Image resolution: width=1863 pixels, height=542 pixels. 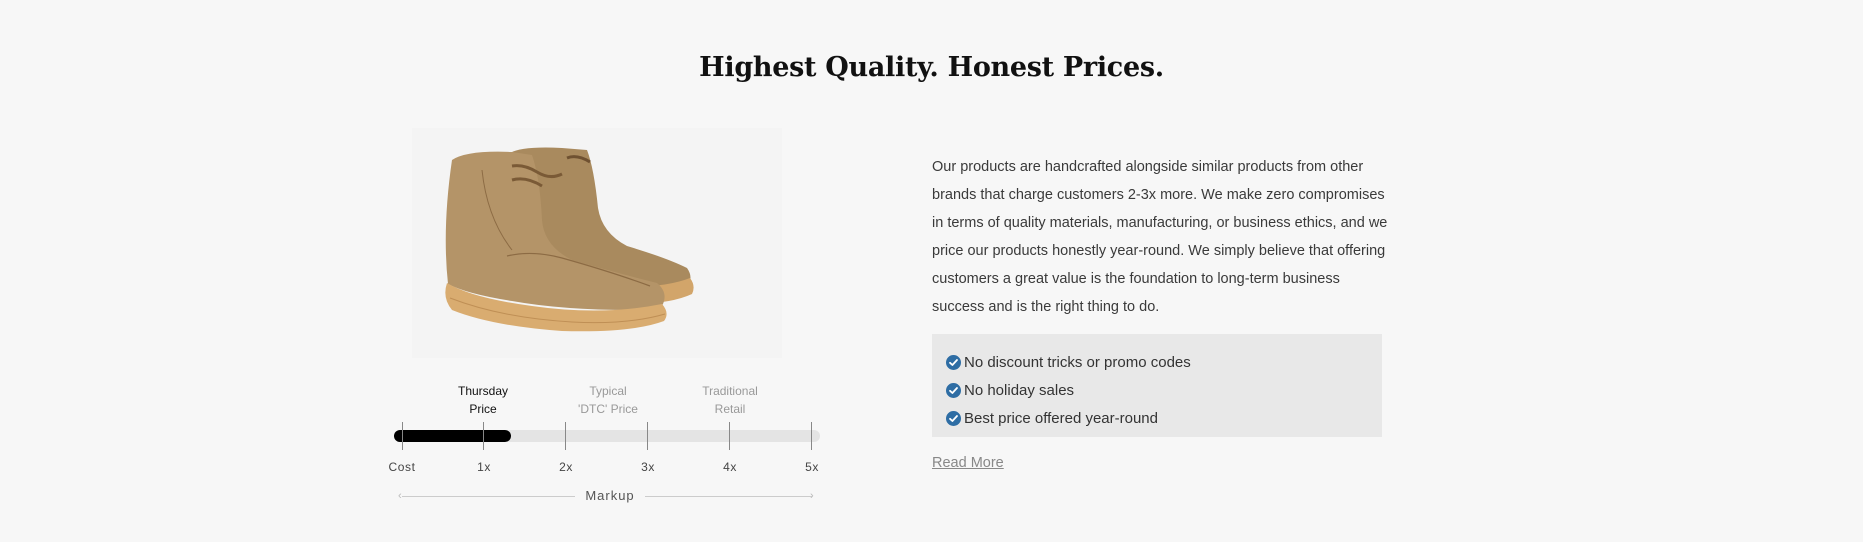 I want to click on tick-1x, so click(x=483, y=436).